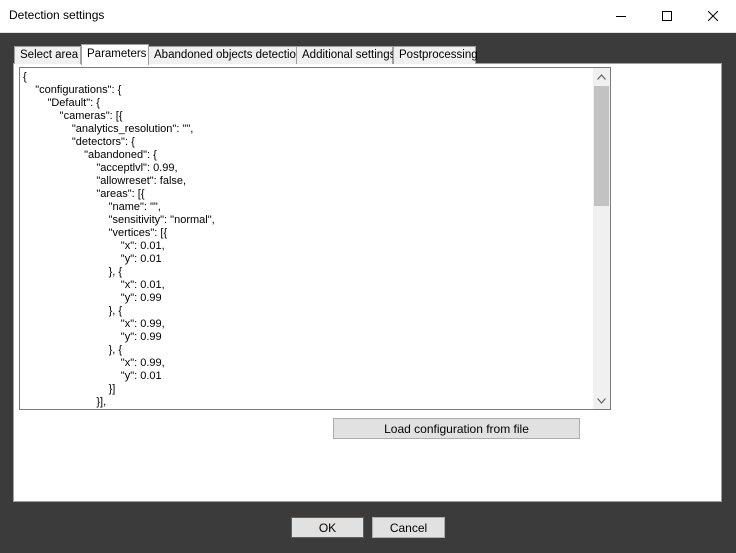  I want to click on close-icon, so click(713, 16).